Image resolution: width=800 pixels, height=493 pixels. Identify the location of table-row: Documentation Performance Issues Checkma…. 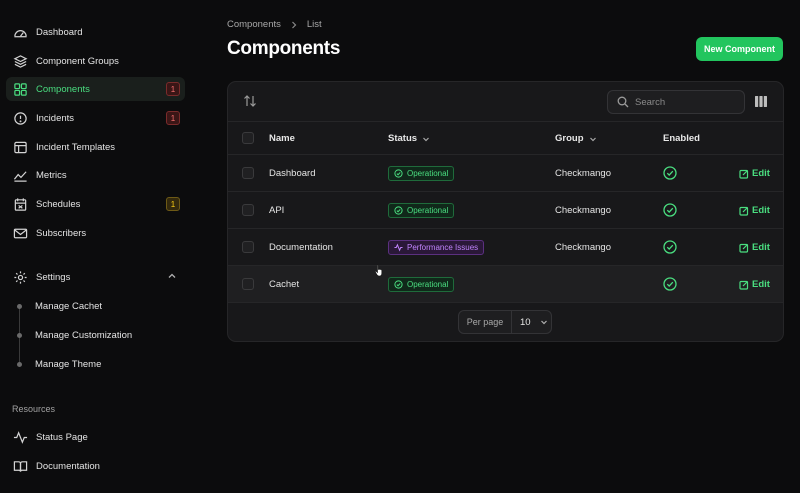
(505, 247).